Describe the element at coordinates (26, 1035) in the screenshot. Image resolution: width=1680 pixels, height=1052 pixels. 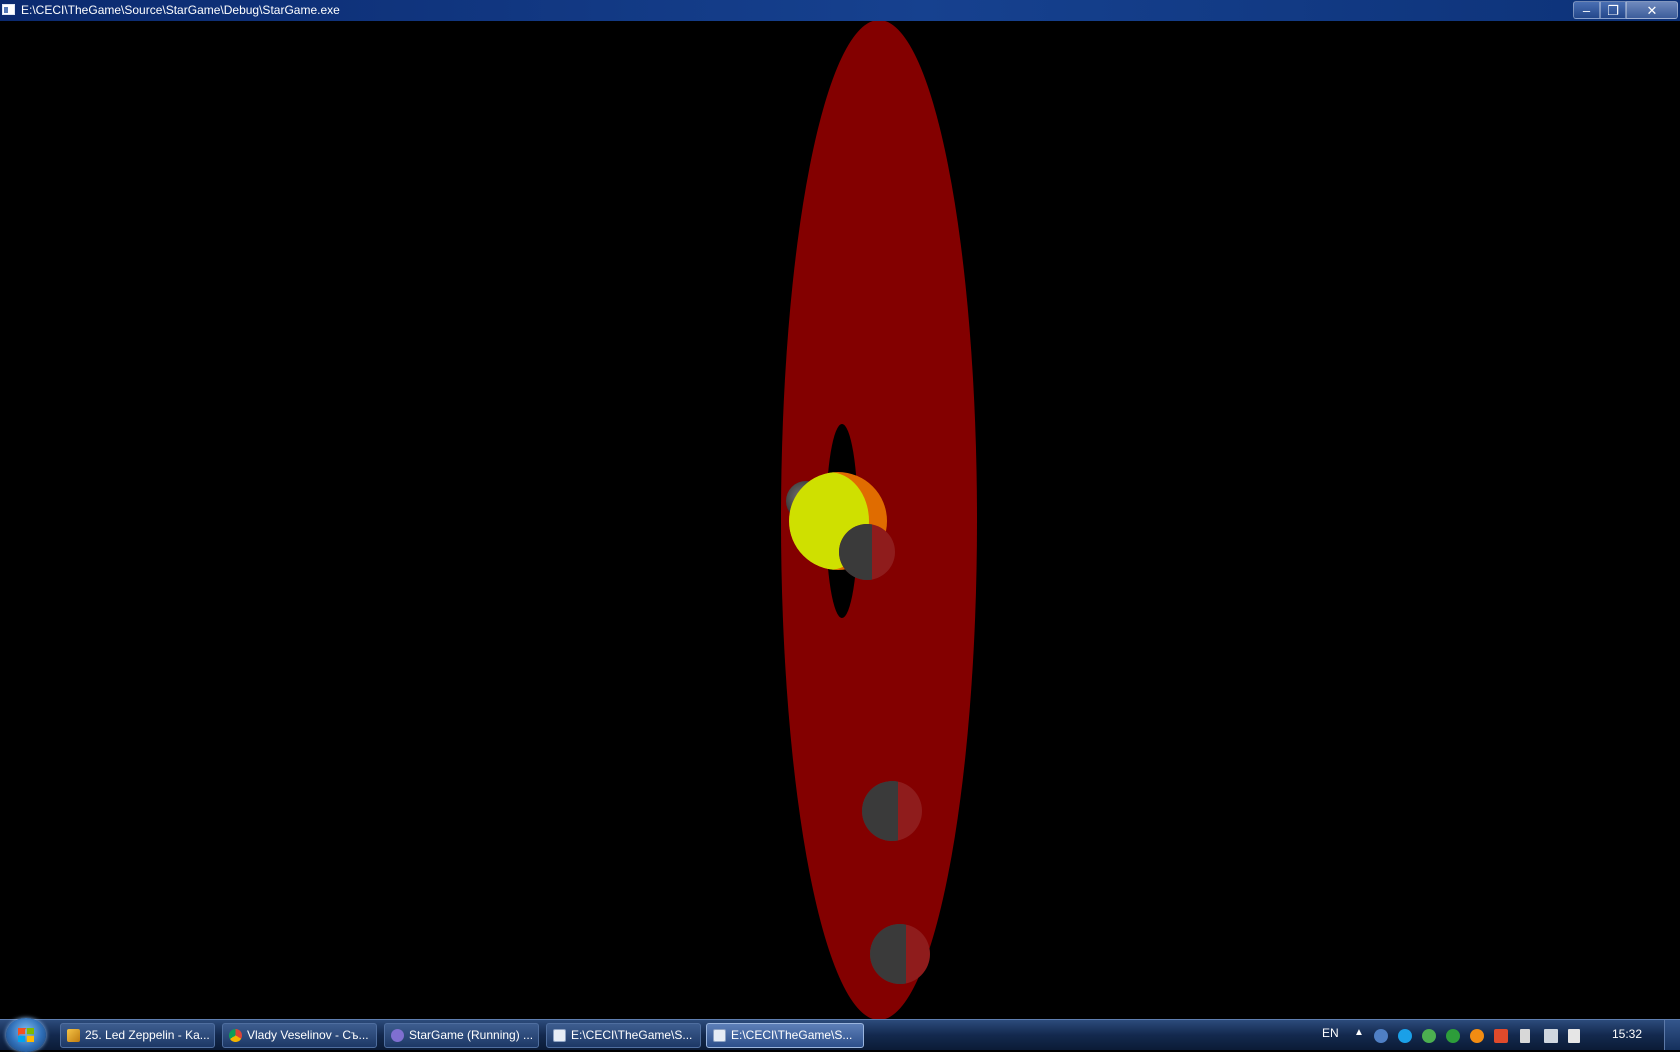
I see `start-button` at that location.